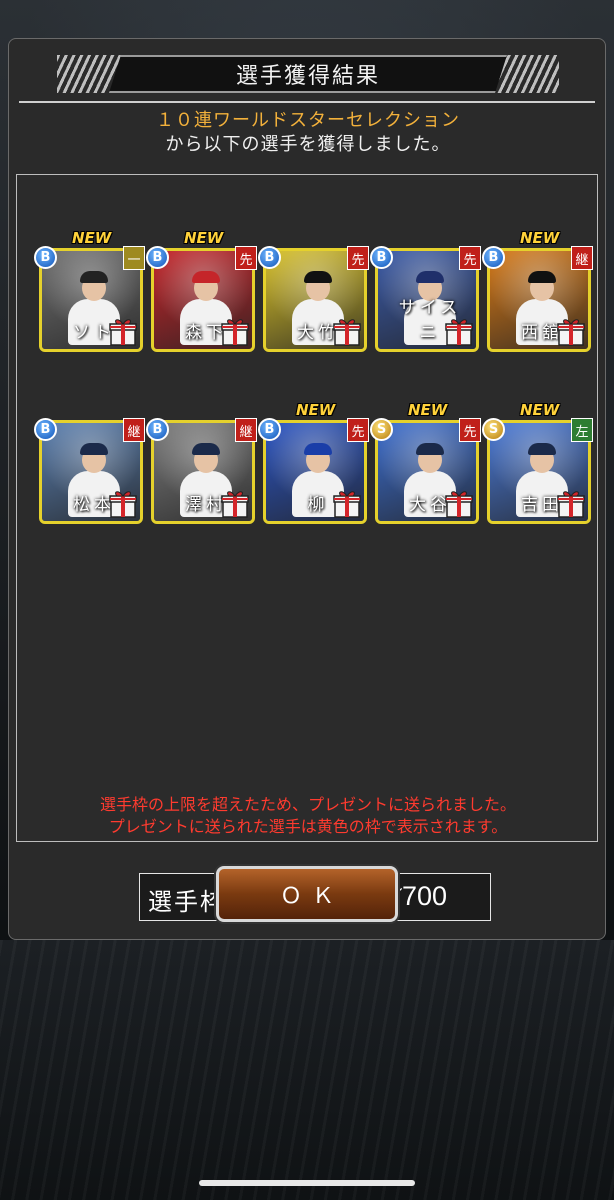  What do you see at coordinates (425, 896) in the screenshot?
I see `slot-max-count: 700` at bounding box center [425, 896].